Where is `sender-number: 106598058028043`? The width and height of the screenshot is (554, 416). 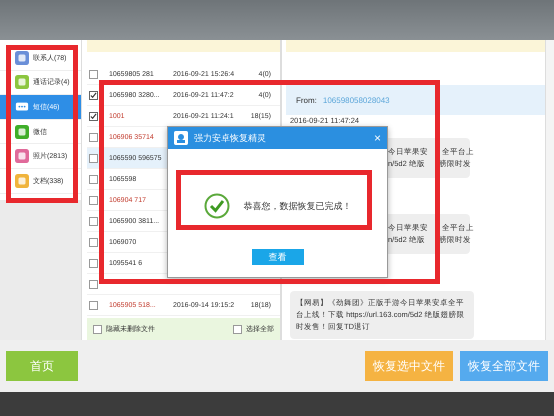 sender-number: 106598058028043 is located at coordinates (356, 100).